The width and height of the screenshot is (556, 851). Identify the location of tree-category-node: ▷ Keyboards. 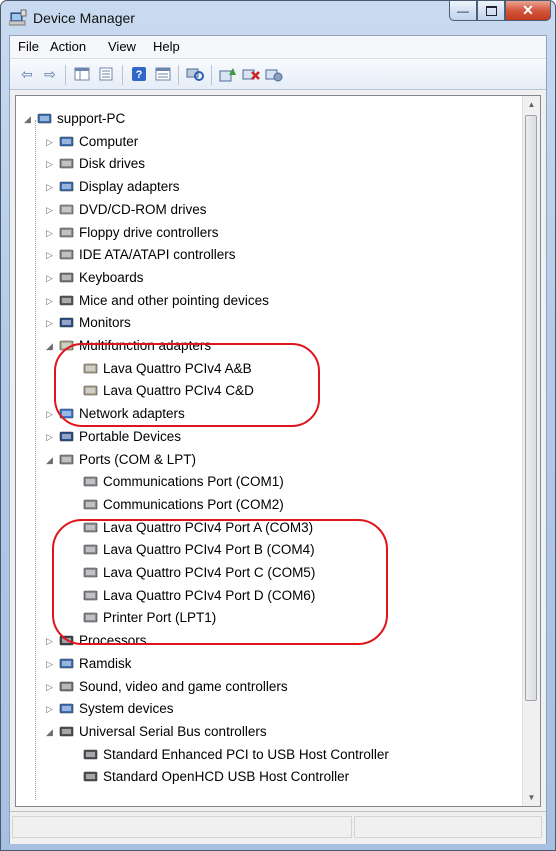
(268, 278).